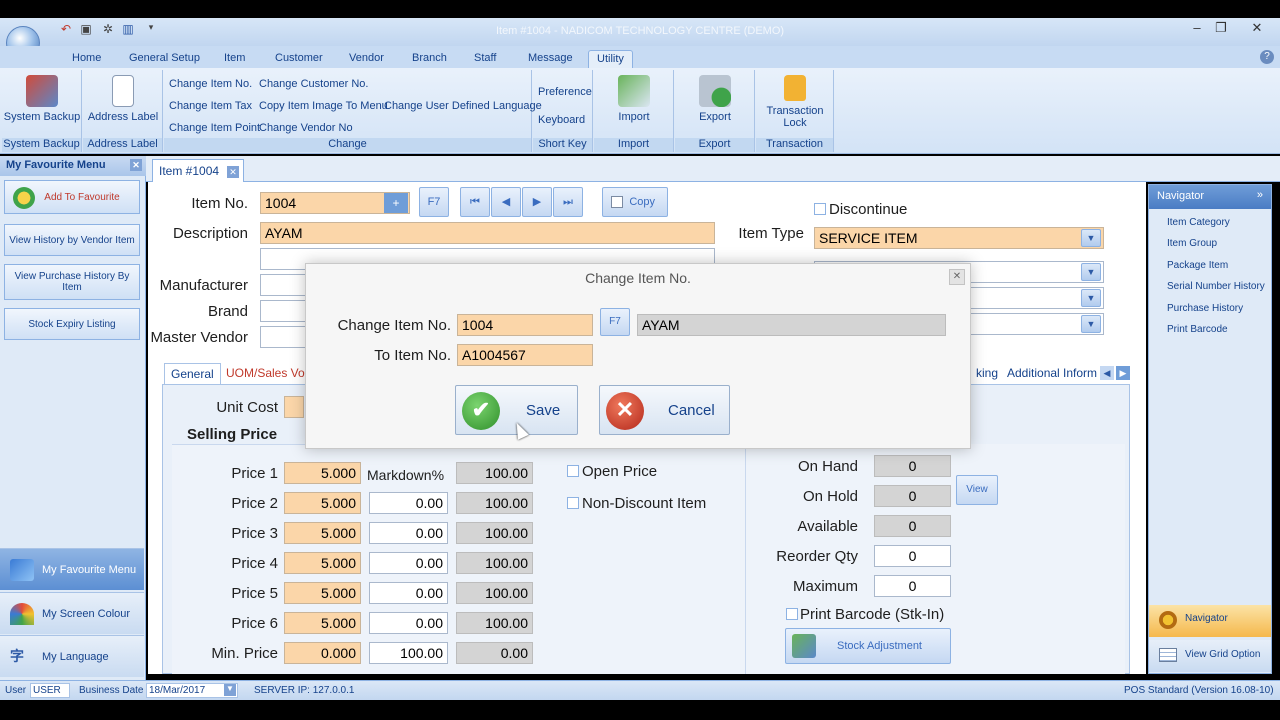 The image size is (1280, 720). I want to click on doc-tab-item: Item #1004 ✕, so click(198, 170).